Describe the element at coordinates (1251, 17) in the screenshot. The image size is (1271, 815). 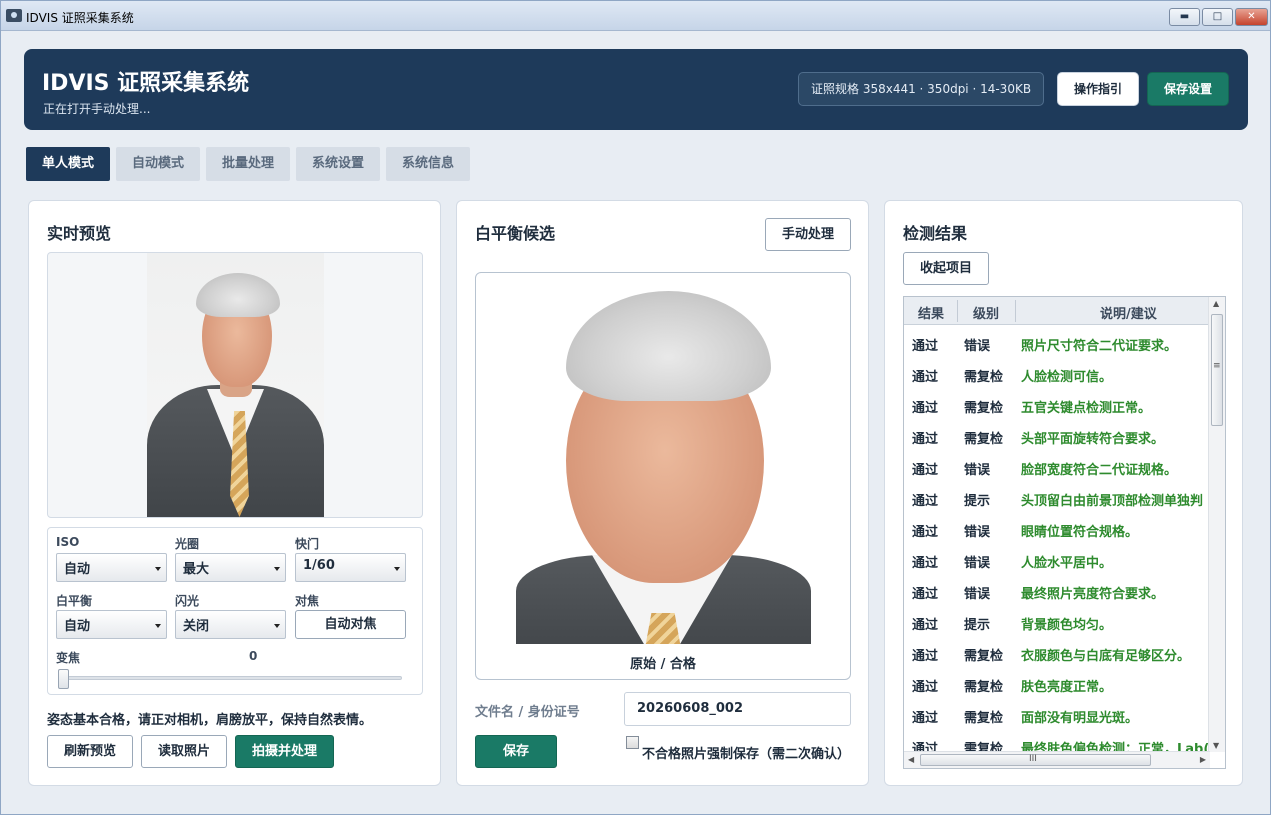
I see `close-button: ✕` at that location.